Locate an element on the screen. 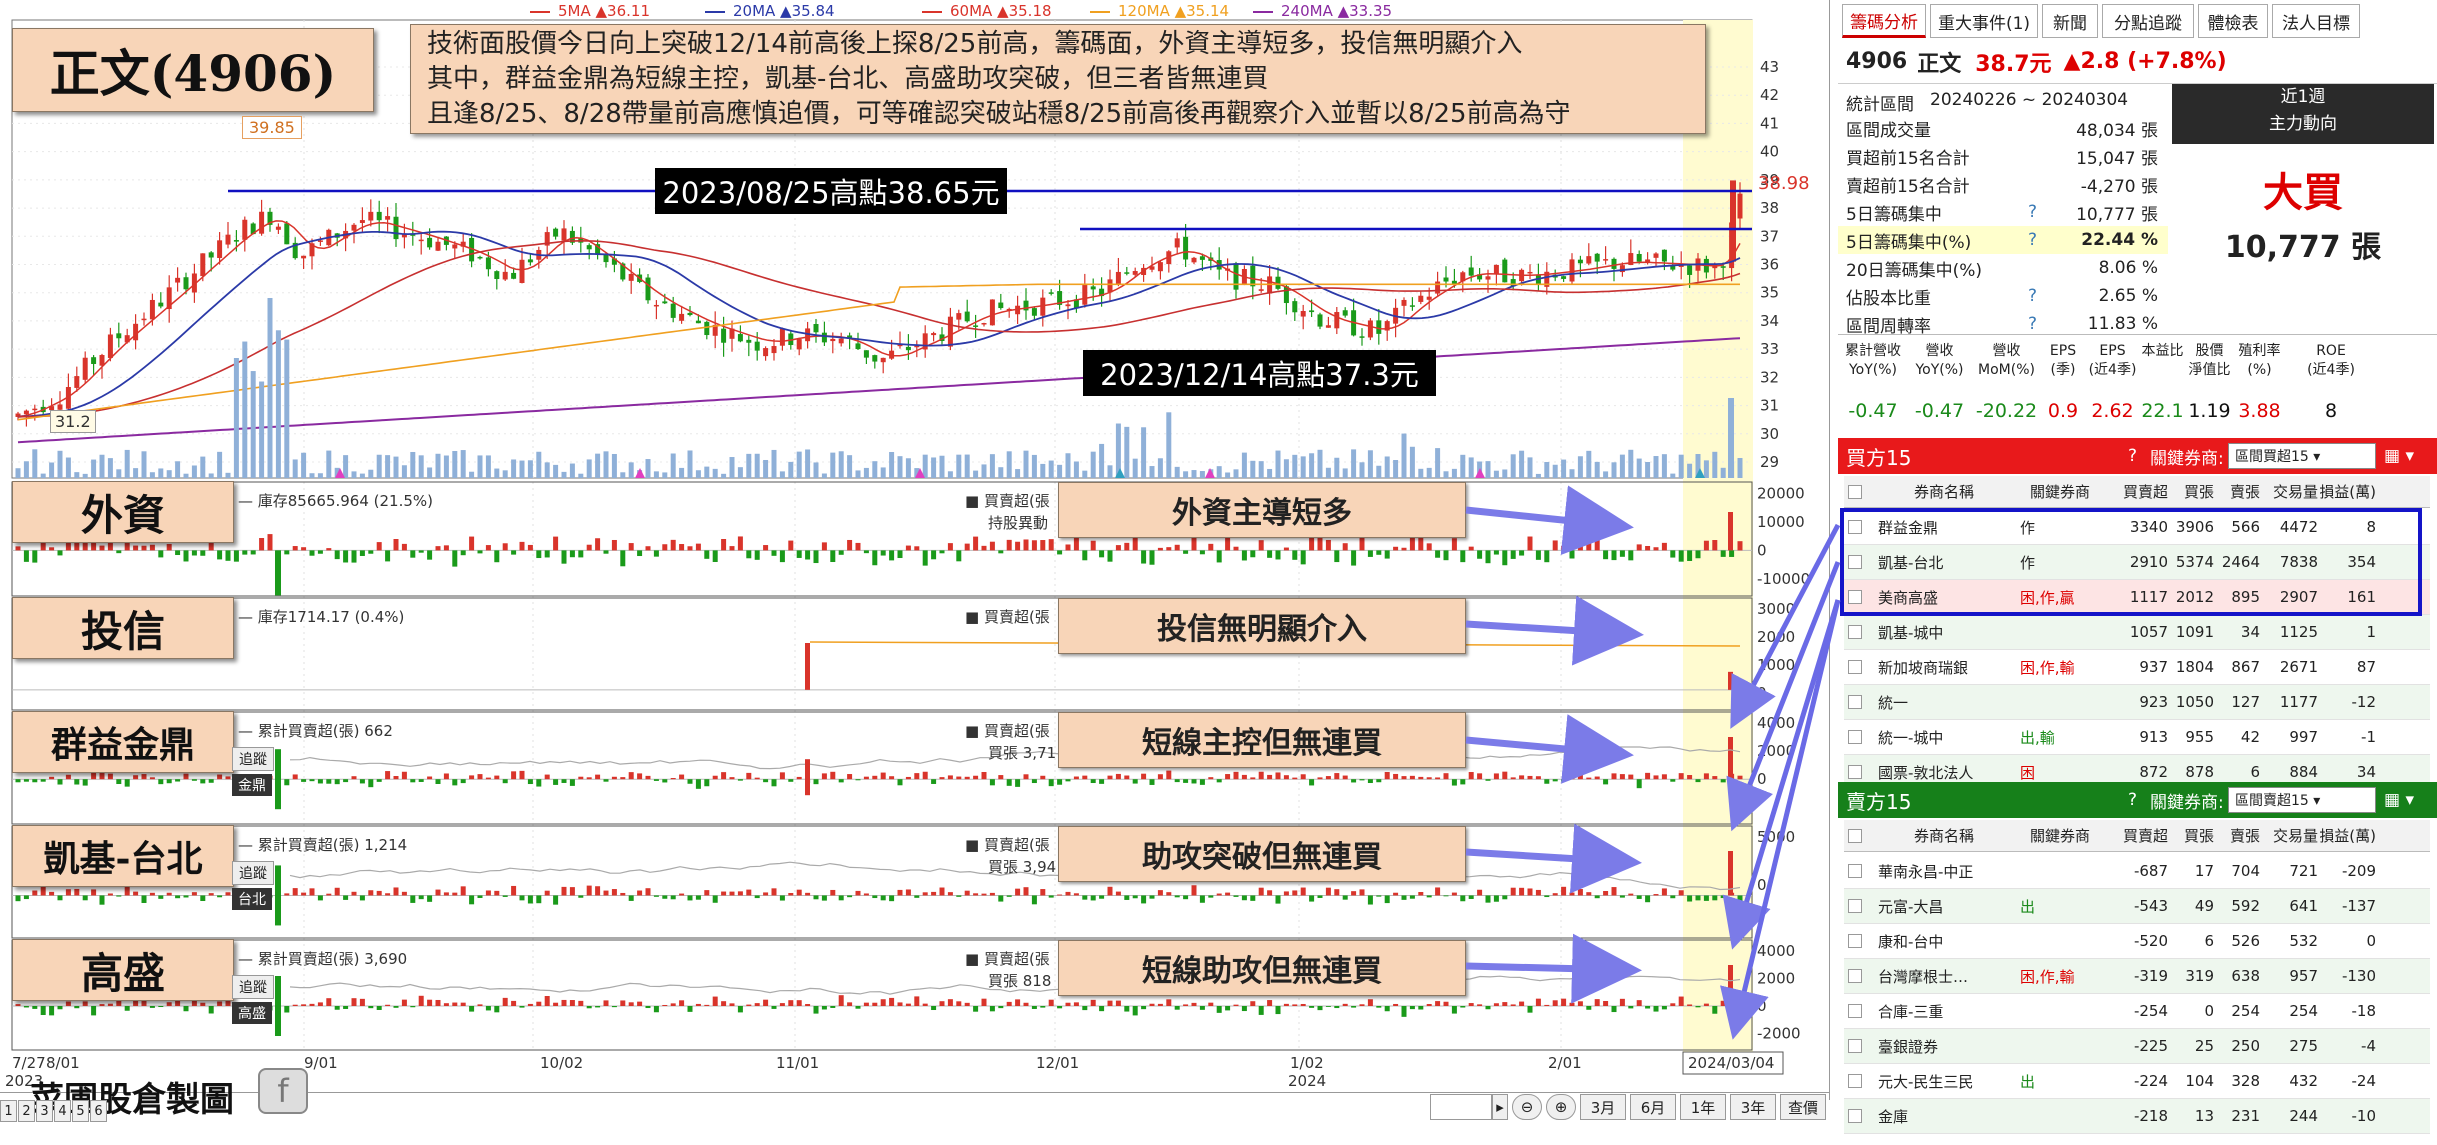 The width and height of the screenshot is (2437, 1145). broker-name: 新加坡商瑞銀 is located at coordinates (1948, 667).